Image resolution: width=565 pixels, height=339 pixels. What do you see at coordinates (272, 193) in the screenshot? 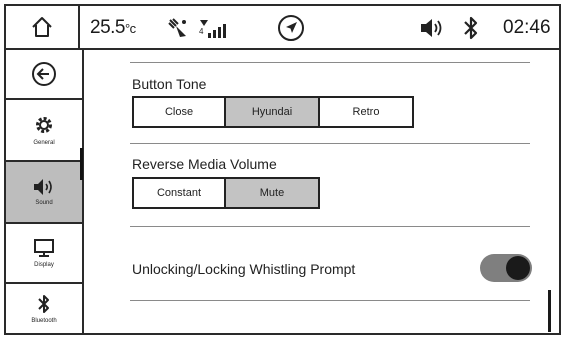
I see `reverse-volume-option-mute: Mute` at bounding box center [272, 193].